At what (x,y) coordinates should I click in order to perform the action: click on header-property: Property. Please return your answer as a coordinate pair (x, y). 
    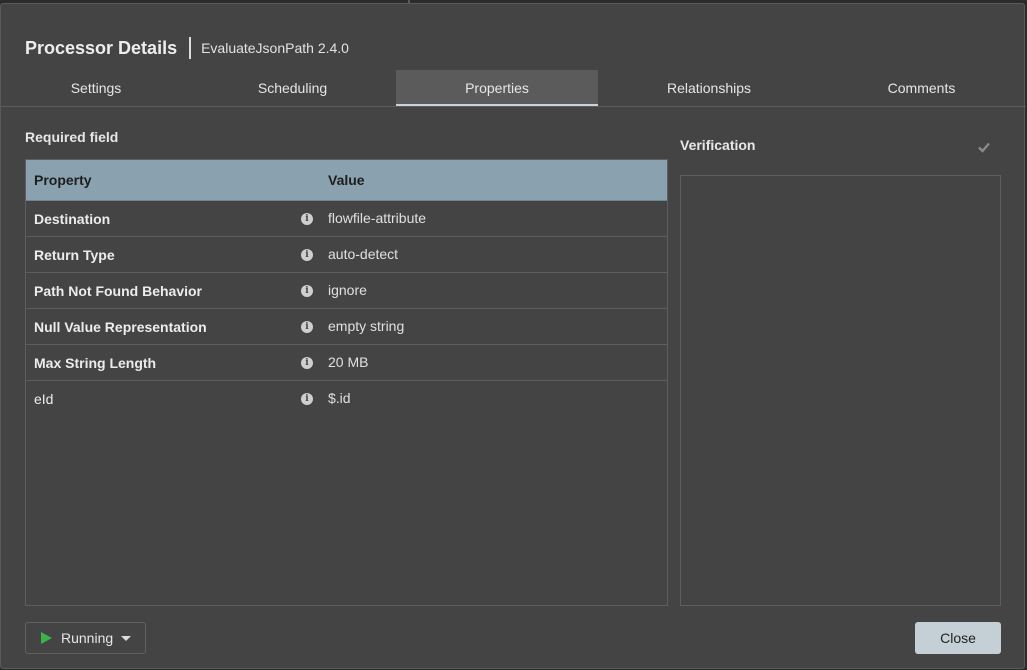
    Looking at the image, I should click on (63, 180).